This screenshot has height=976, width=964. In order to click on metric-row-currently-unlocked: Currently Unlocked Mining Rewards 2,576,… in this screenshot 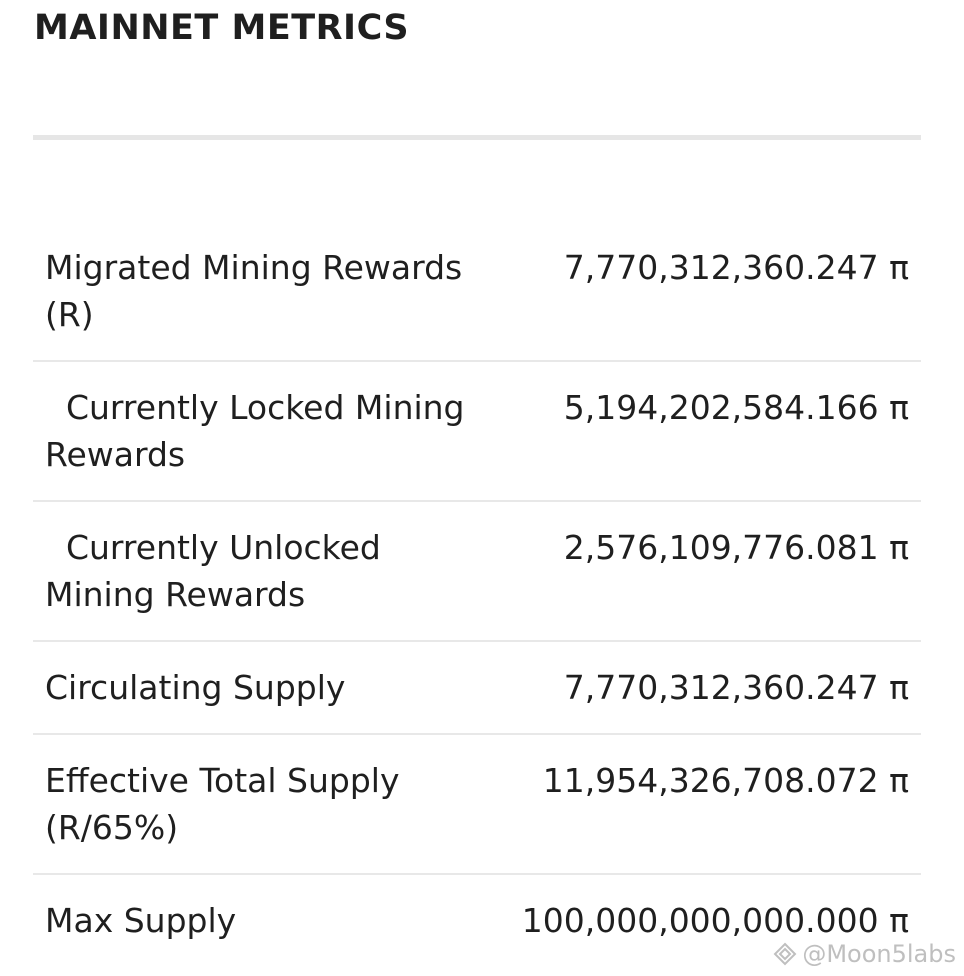, I will do `click(477, 572)`.